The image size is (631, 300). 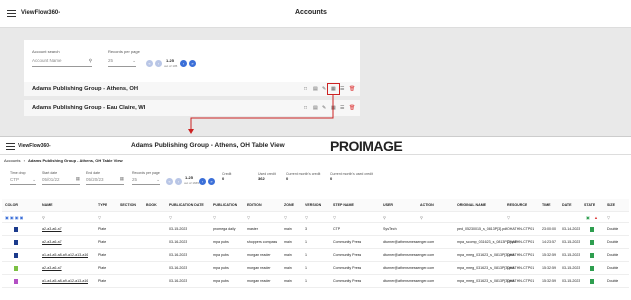 I want to click on proimage-logo: PROIMAGE, so click(x=366, y=146).